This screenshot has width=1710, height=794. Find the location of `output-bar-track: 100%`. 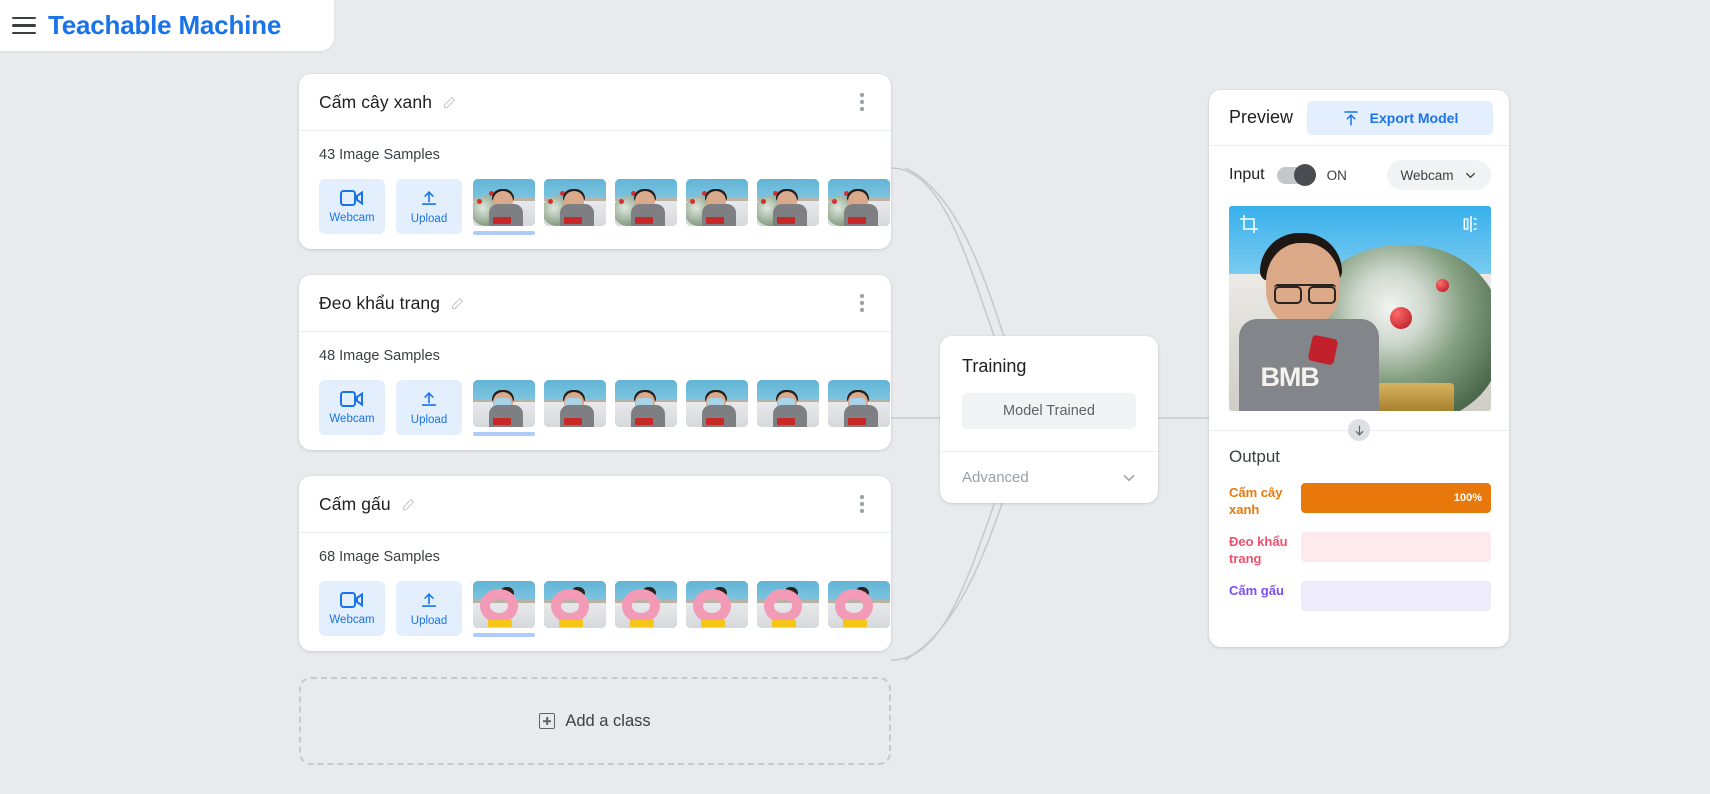

output-bar-track: 100% is located at coordinates (1396, 498).